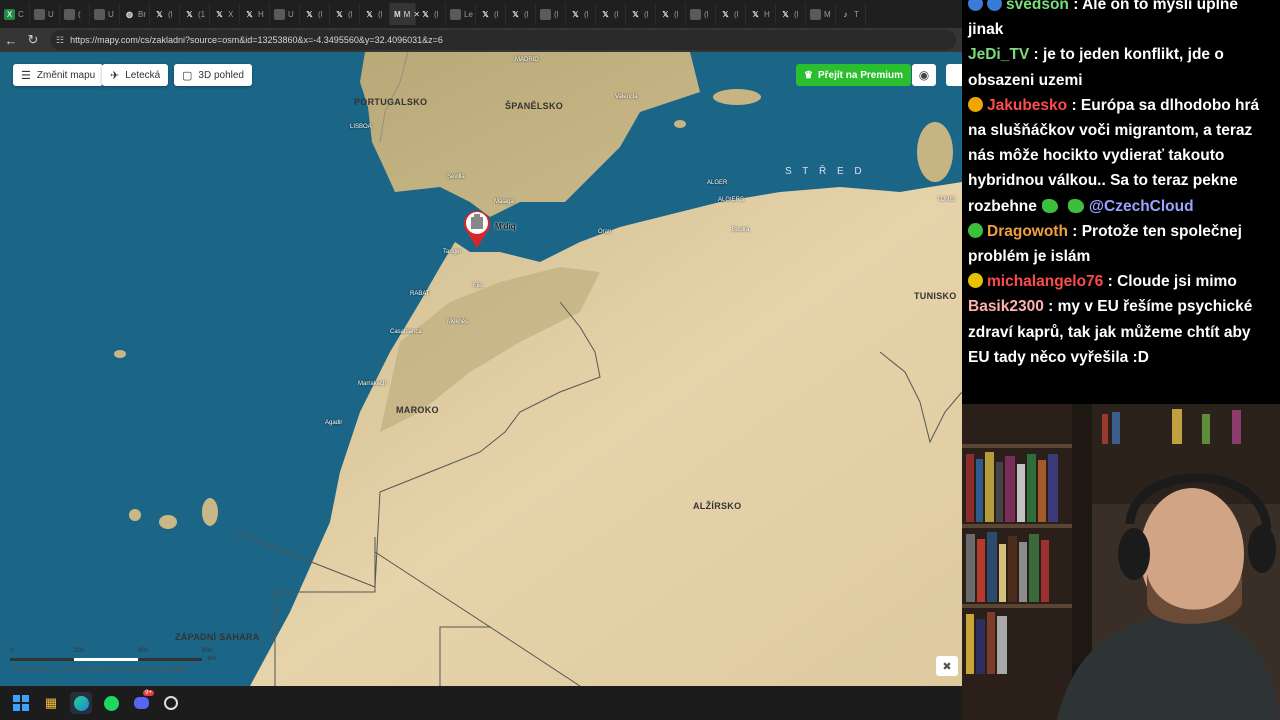 The image size is (1280, 720). Describe the element at coordinates (851, 14) in the screenshot. I see `browser-tab: ♪ T` at that location.